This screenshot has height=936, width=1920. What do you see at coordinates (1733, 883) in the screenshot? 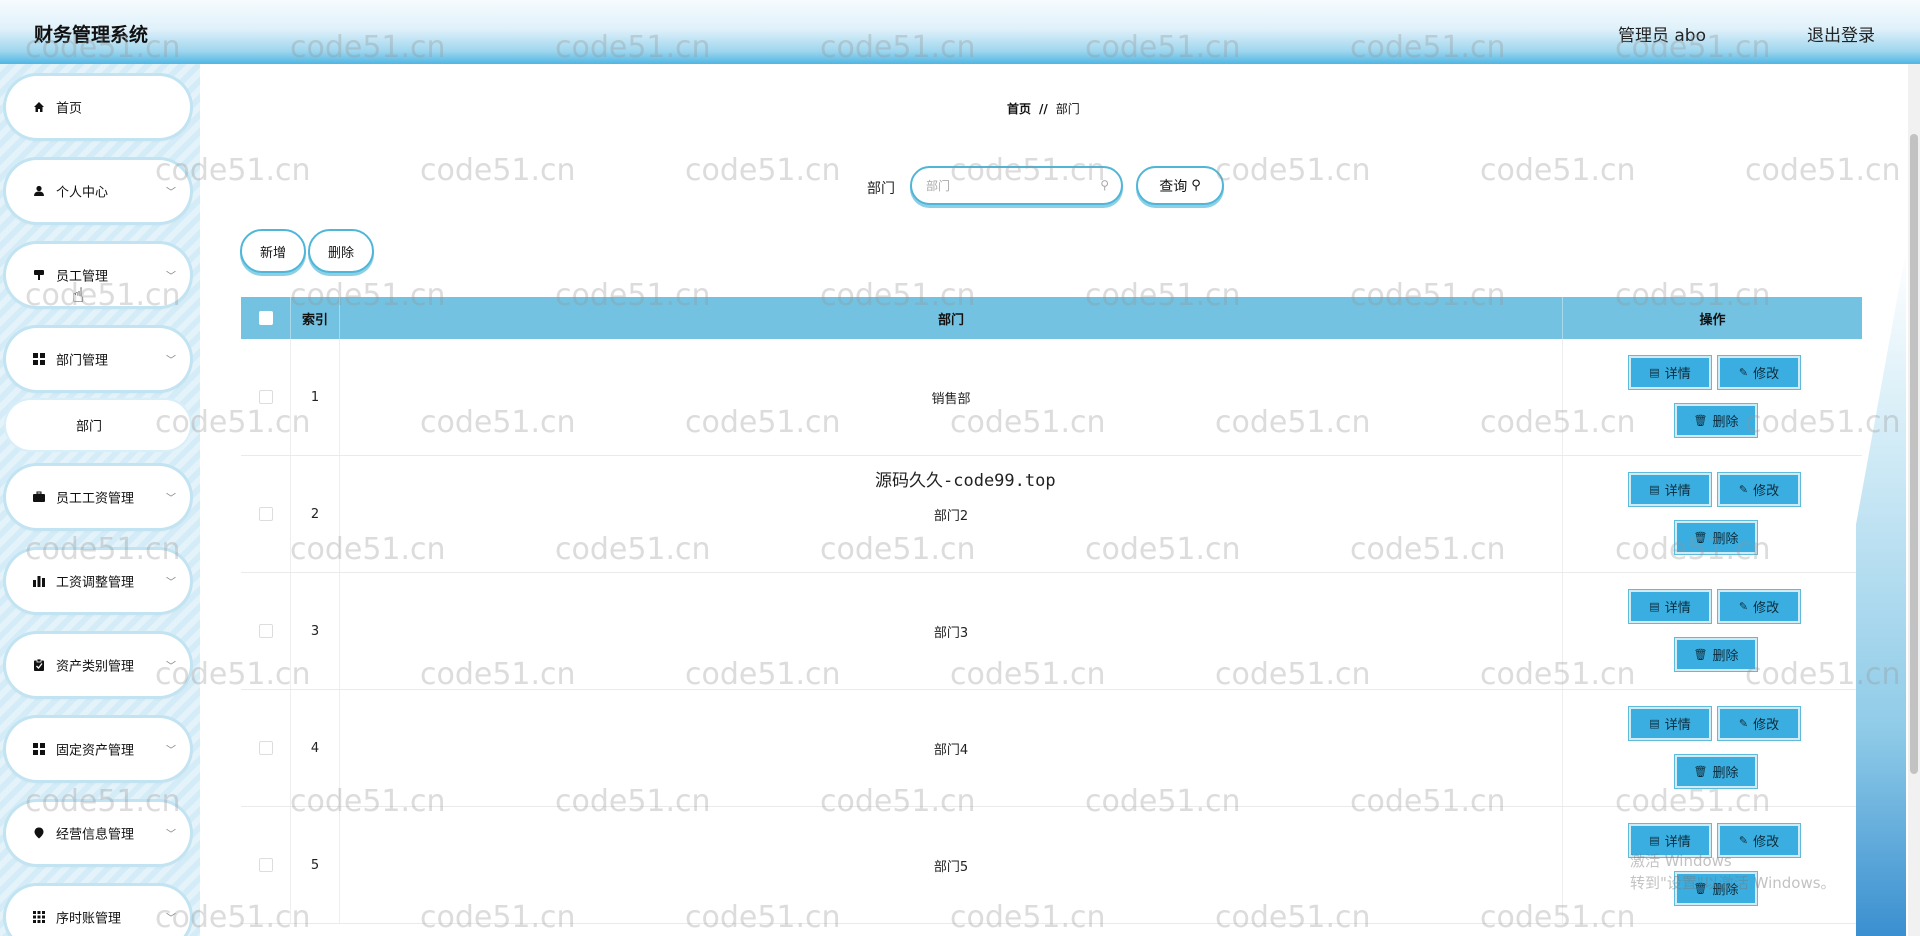
I see `windows-notice-line2: 转到"设置"以激活 Windows。` at bounding box center [1733, 883].